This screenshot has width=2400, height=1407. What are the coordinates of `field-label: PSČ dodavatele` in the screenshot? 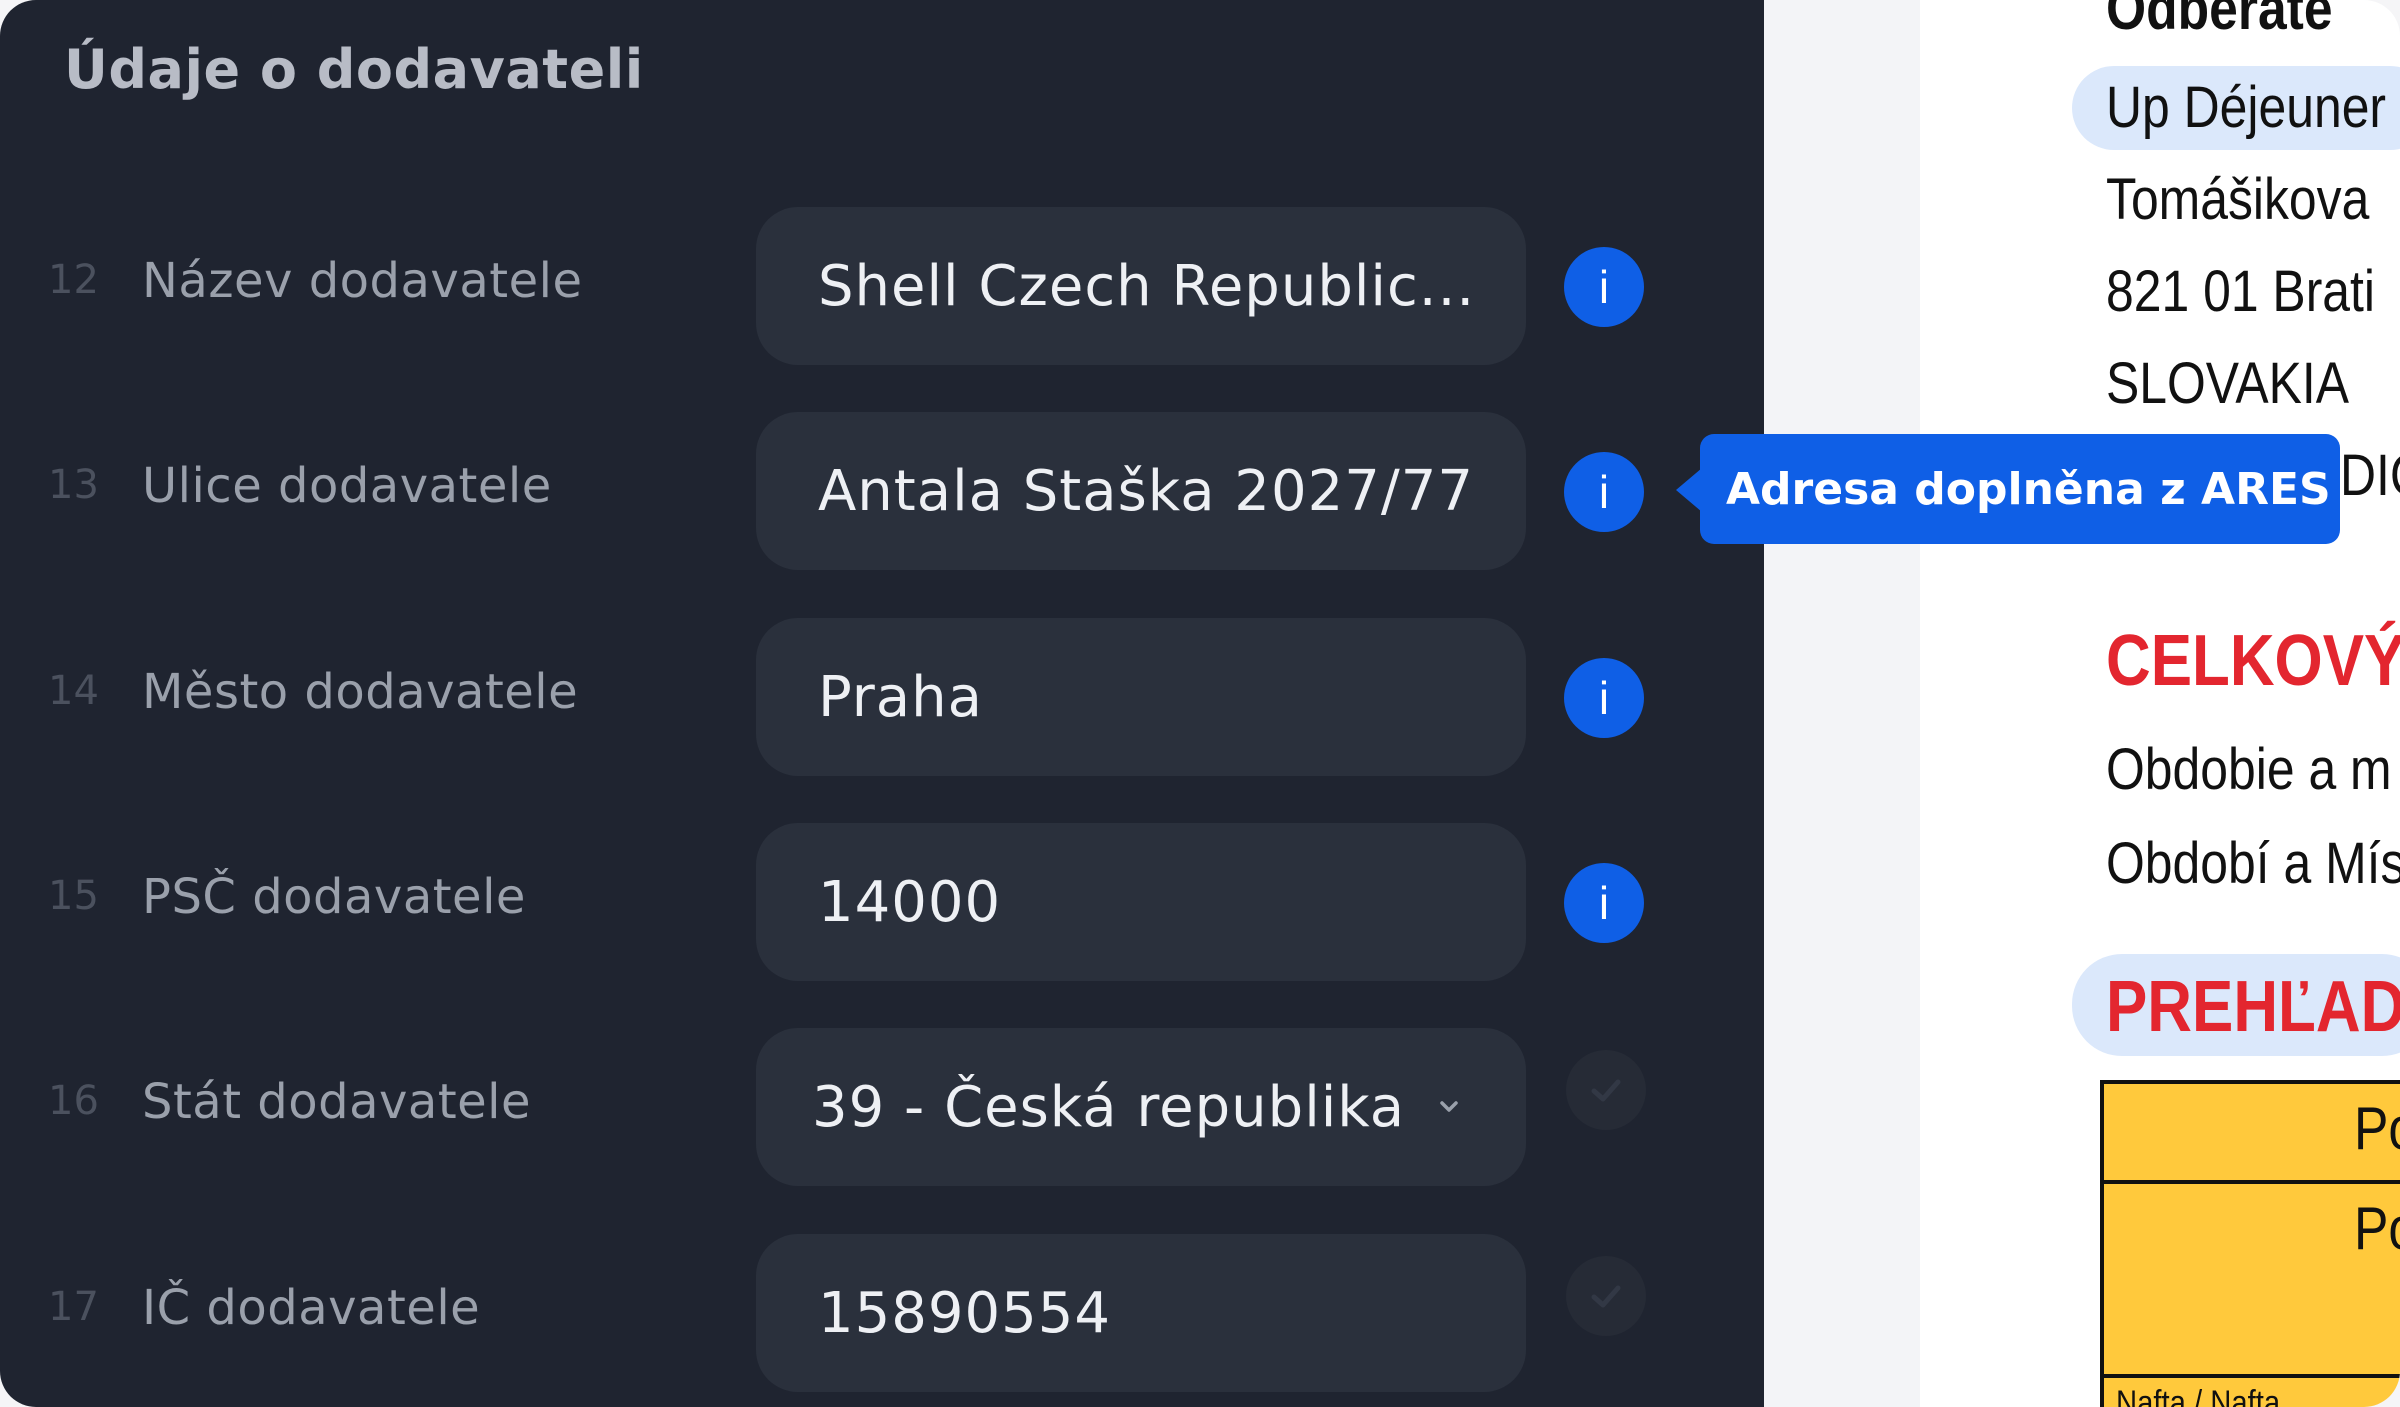 It's located at (334, 897).